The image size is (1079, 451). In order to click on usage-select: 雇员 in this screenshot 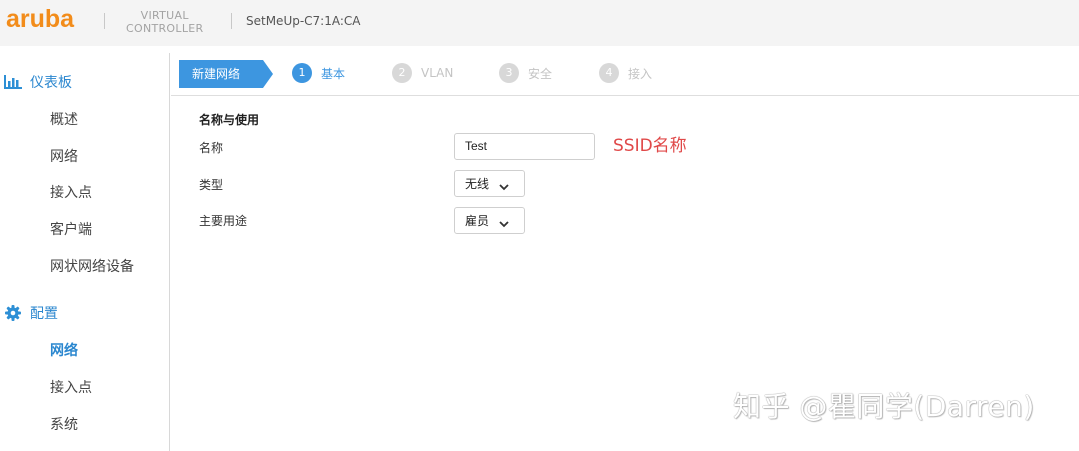, I will do `click(489, 220)`.